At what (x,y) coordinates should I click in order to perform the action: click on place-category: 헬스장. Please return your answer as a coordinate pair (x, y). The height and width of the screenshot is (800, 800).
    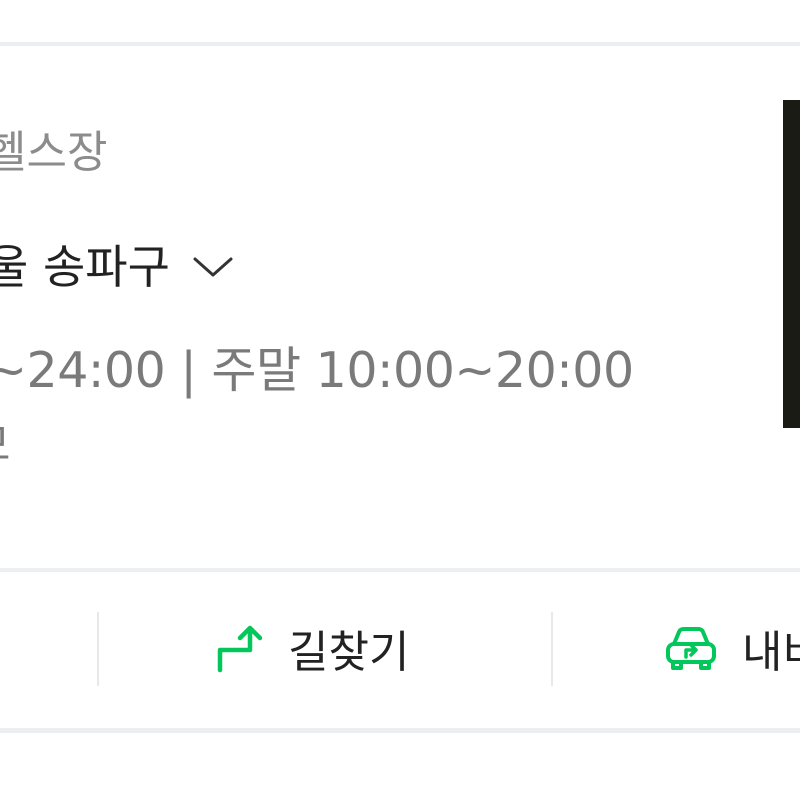
    Looking at the image, I should click on (54, 152).